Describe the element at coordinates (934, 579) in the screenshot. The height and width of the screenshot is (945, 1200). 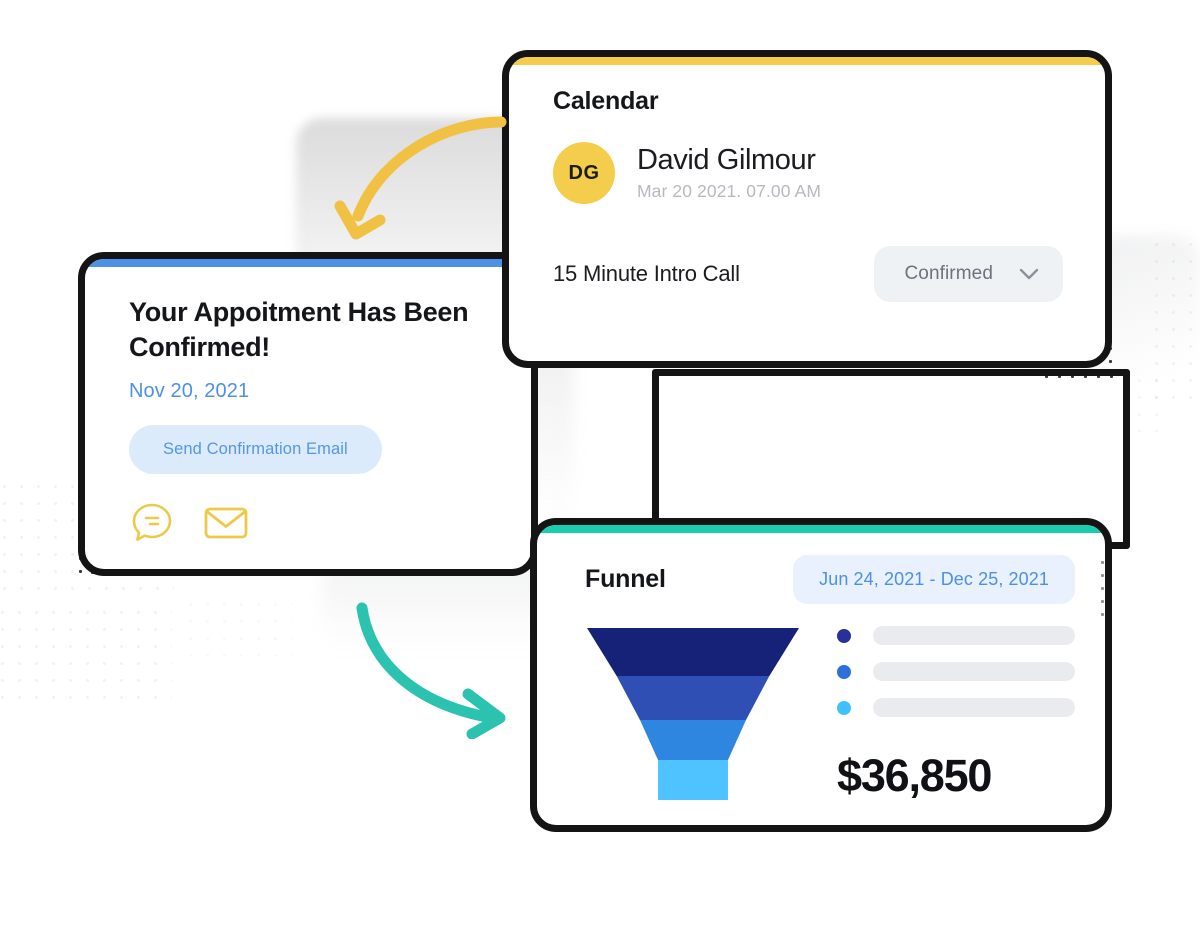
I see `date-range-picker: Jun 24, 2021 - Dec 25, 2021` at that location.